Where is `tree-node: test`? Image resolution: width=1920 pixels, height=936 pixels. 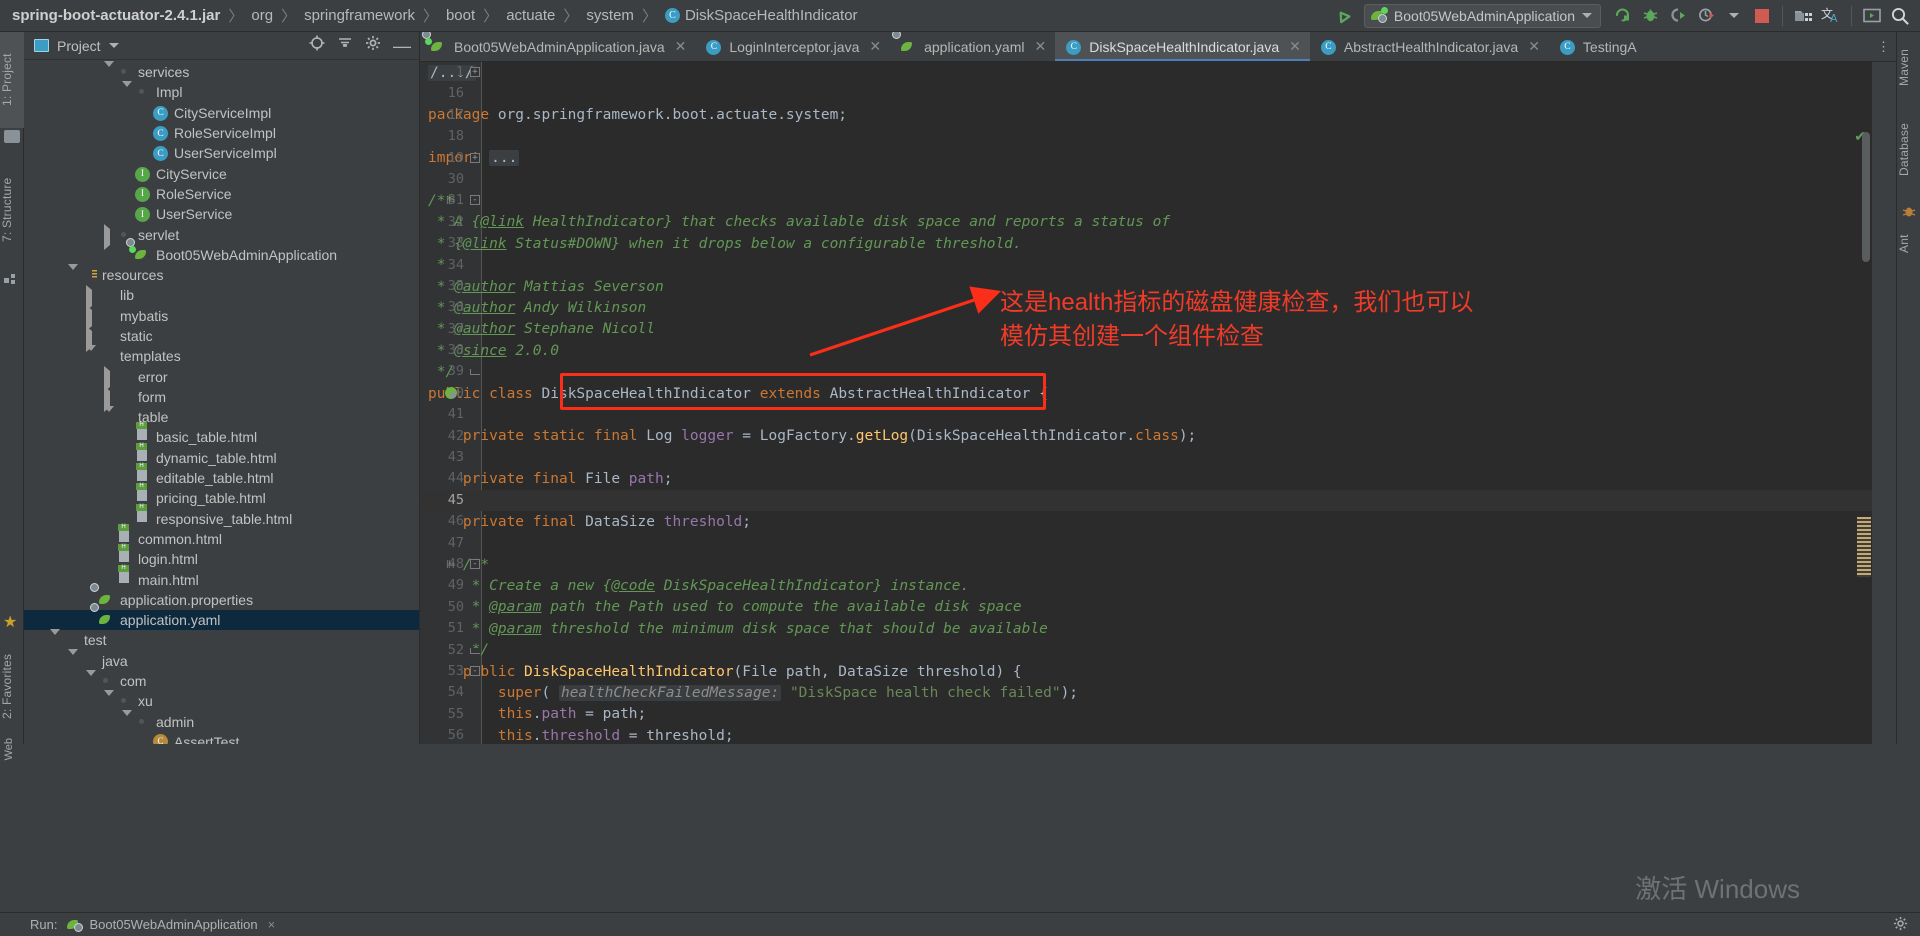
tree-node: test is located at coordinates (221, 639).